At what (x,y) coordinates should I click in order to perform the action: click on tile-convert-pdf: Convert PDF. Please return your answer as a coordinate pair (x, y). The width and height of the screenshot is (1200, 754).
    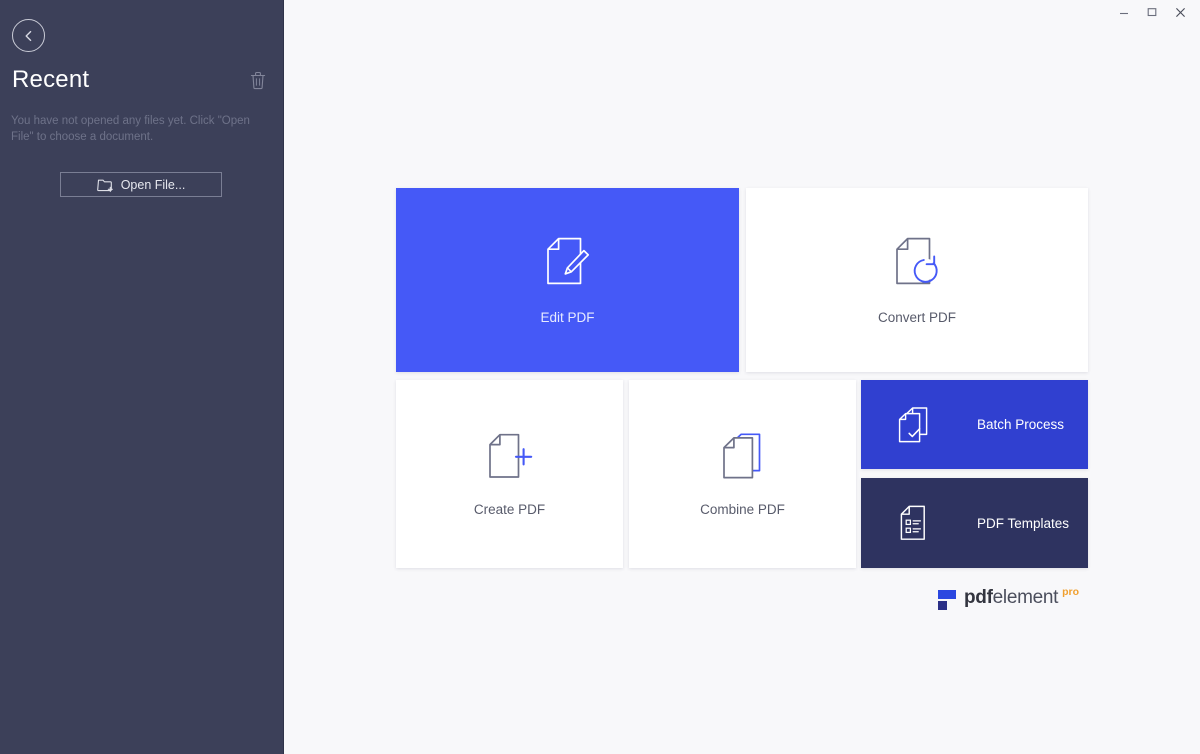
    Looking at the image, I should click on (917, 280).